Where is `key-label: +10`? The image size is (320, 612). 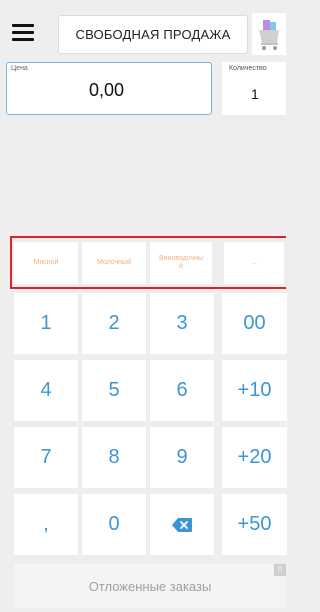 key-label: +10 is located at coordinates (254, 390).